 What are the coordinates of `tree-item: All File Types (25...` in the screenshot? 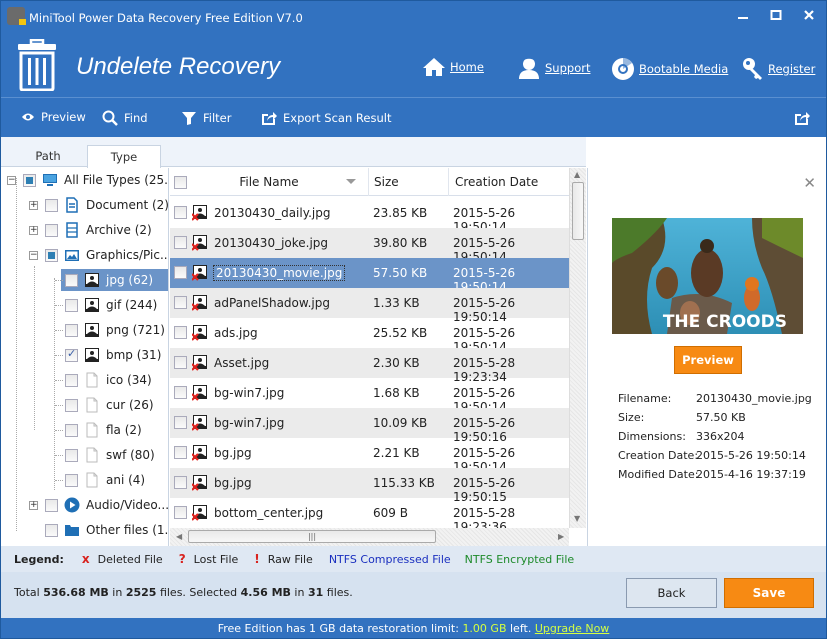 It's located at (95, 180).